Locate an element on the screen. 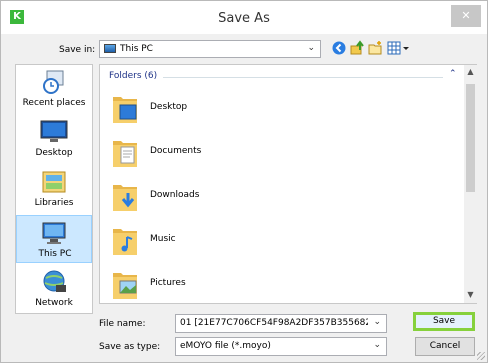  file-name-value: 01 [21E77C706CF54F98A2DF357B355682C0] is located at coordinates (274, 323).